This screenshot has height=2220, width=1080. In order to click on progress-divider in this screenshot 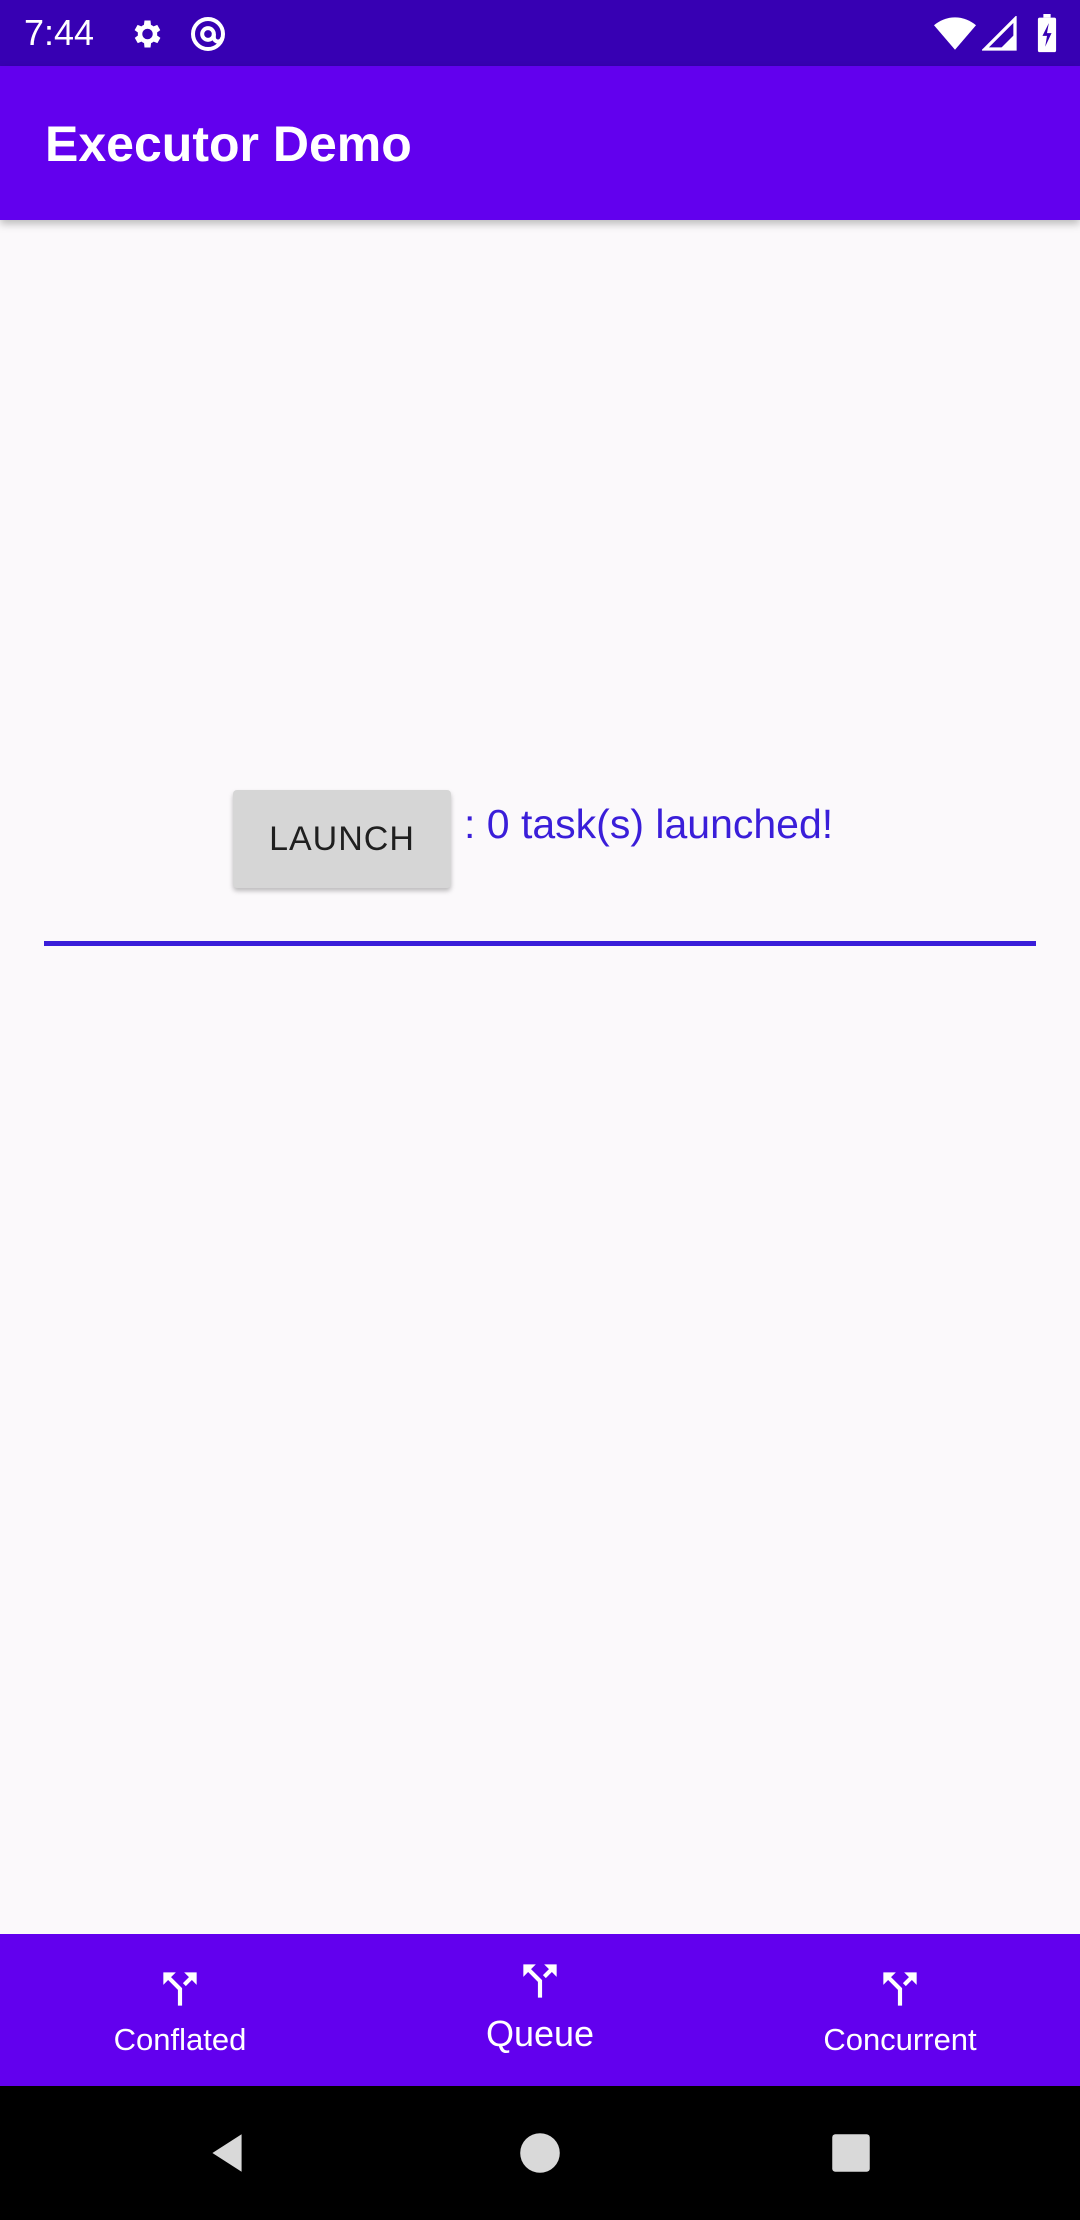, I will do `click(540, 943)`.